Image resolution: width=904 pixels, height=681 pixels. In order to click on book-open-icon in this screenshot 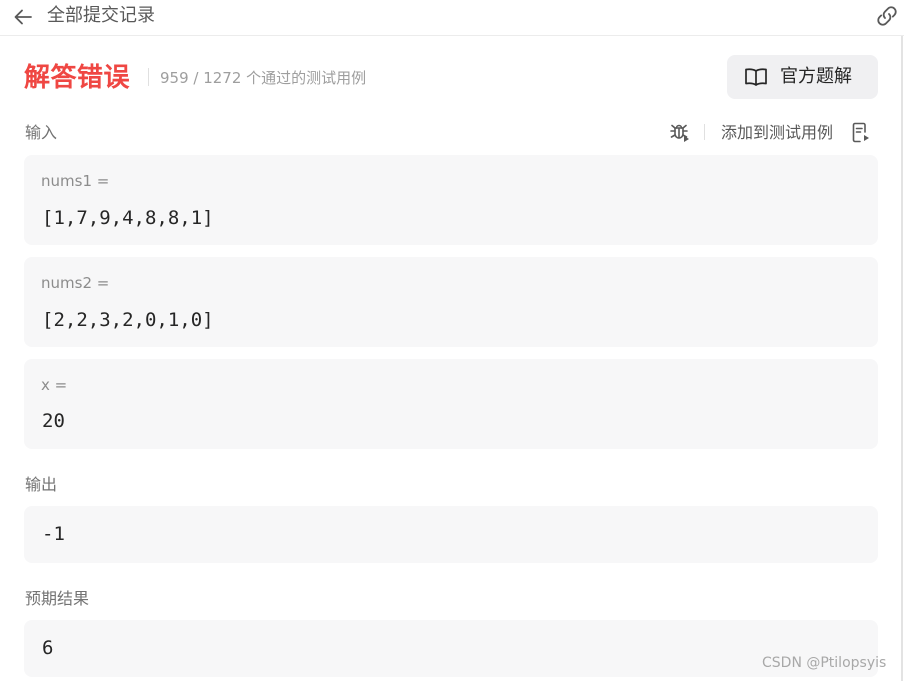, I will do `click(756, 77)`.